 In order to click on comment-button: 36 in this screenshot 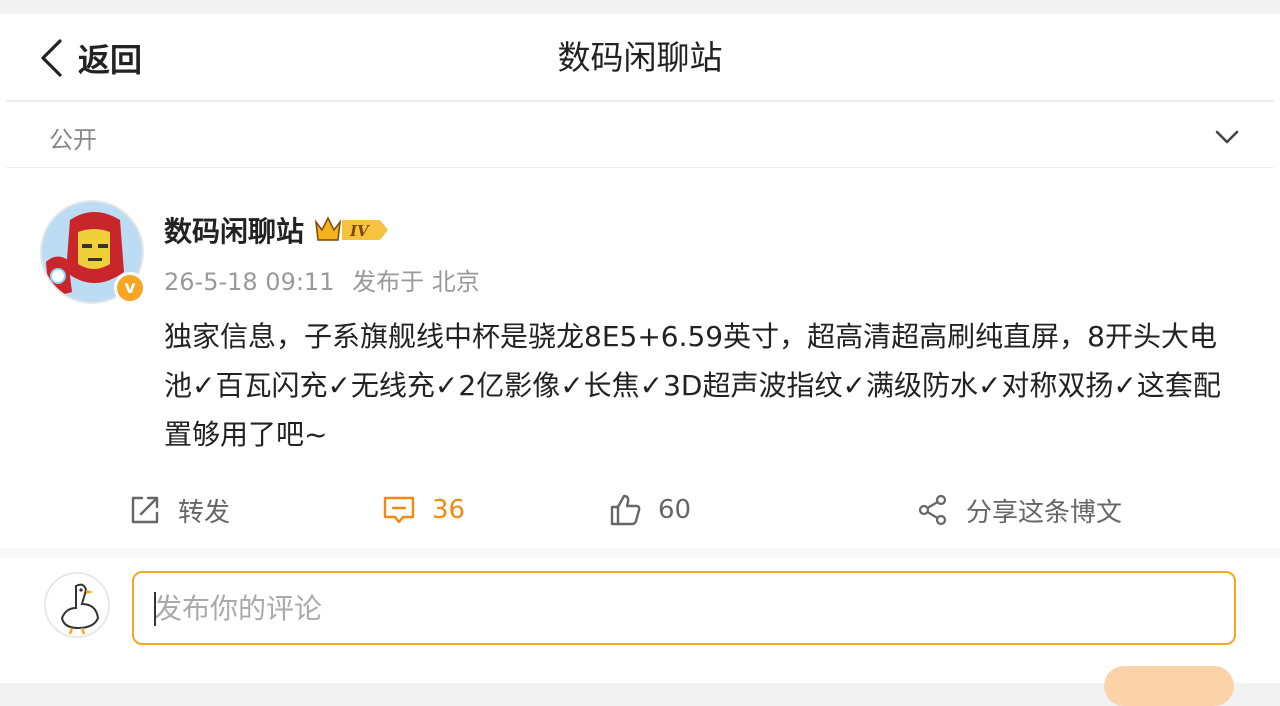, I will do `click(423, 510)`.